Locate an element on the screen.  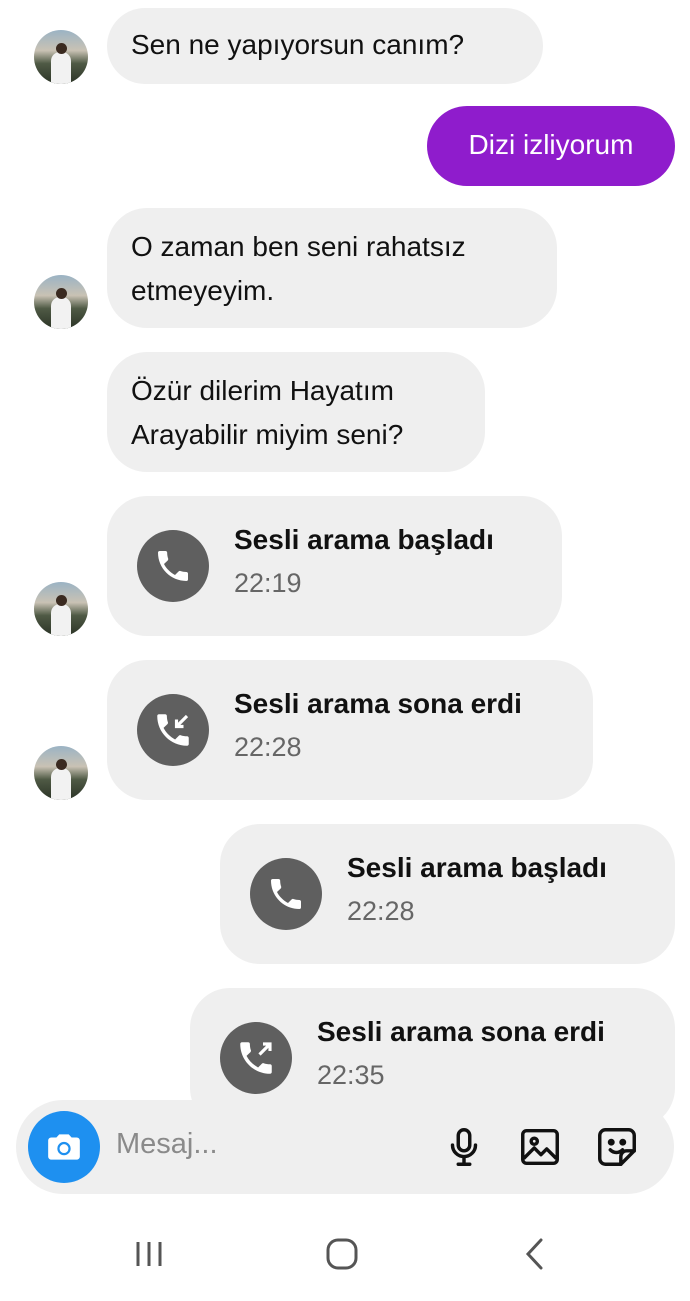
received-message: O zaman ben seni rahatsız etmeyeyim. is located at coordinates (332, 268).